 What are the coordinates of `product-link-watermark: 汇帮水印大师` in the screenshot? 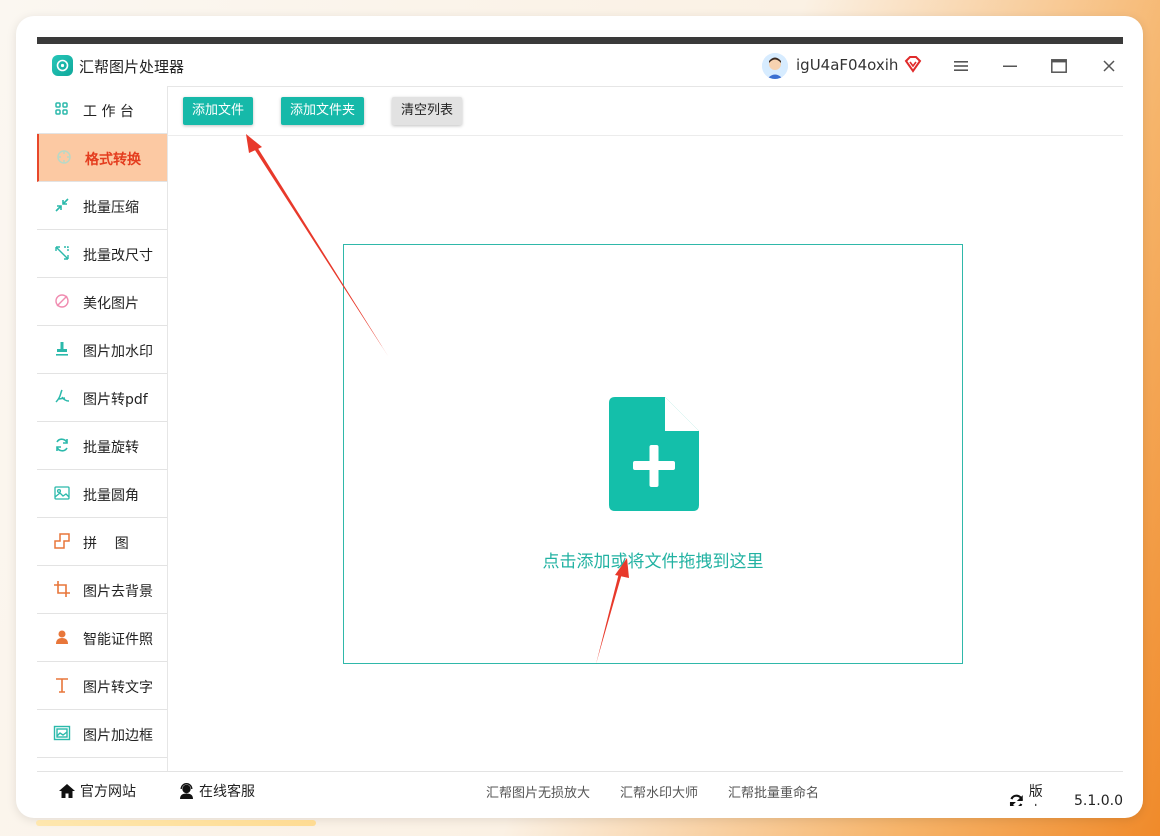 It's located at (659, 791).